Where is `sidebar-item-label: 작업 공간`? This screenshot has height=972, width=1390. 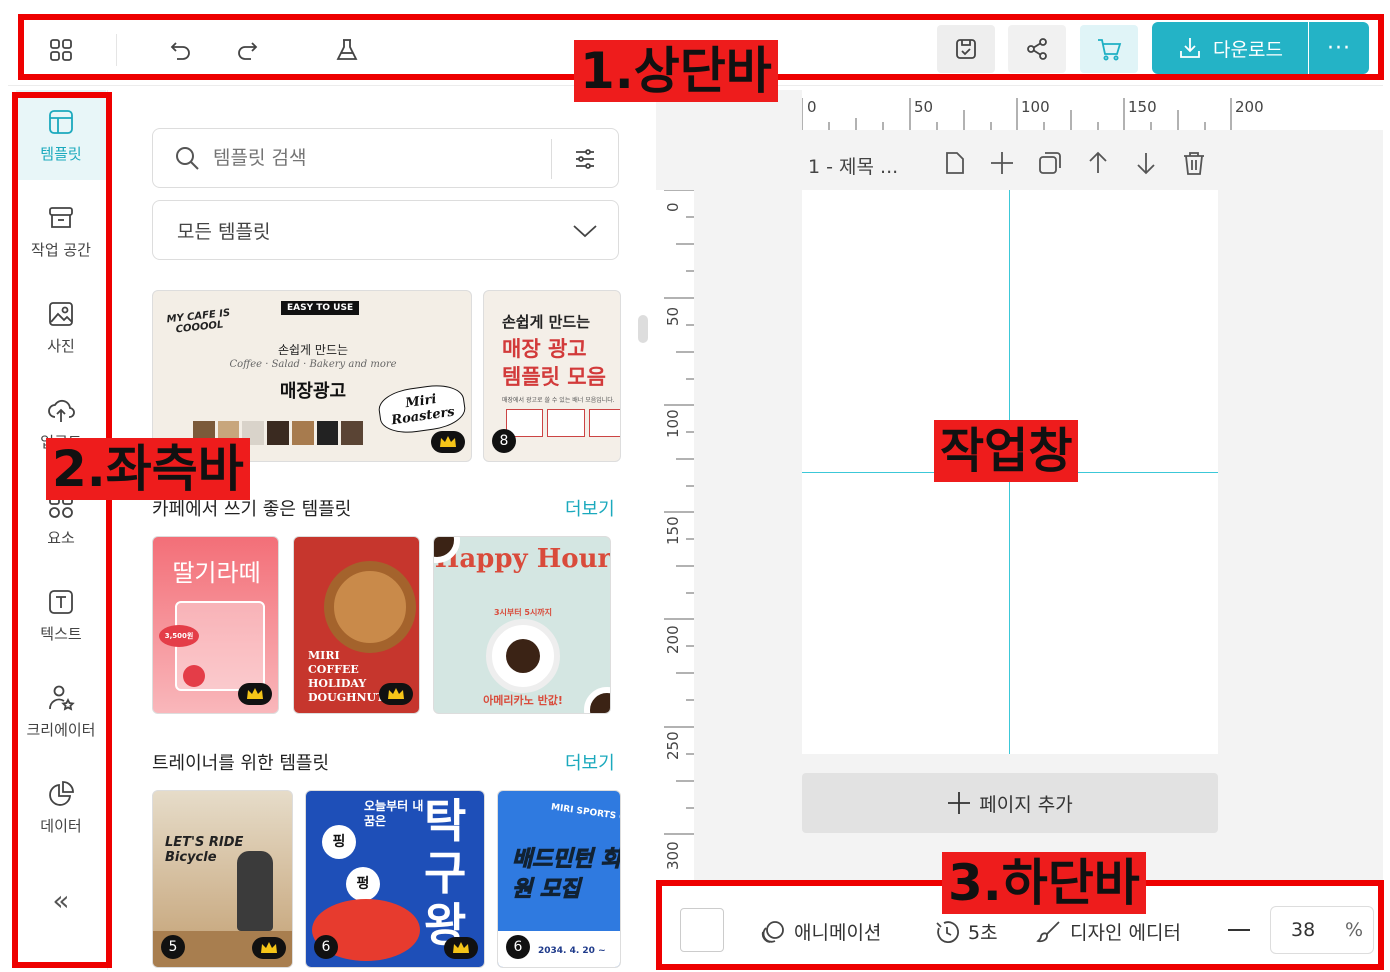
sidebar-item-label: 작업 공간 is located at coordinates (61, 249).